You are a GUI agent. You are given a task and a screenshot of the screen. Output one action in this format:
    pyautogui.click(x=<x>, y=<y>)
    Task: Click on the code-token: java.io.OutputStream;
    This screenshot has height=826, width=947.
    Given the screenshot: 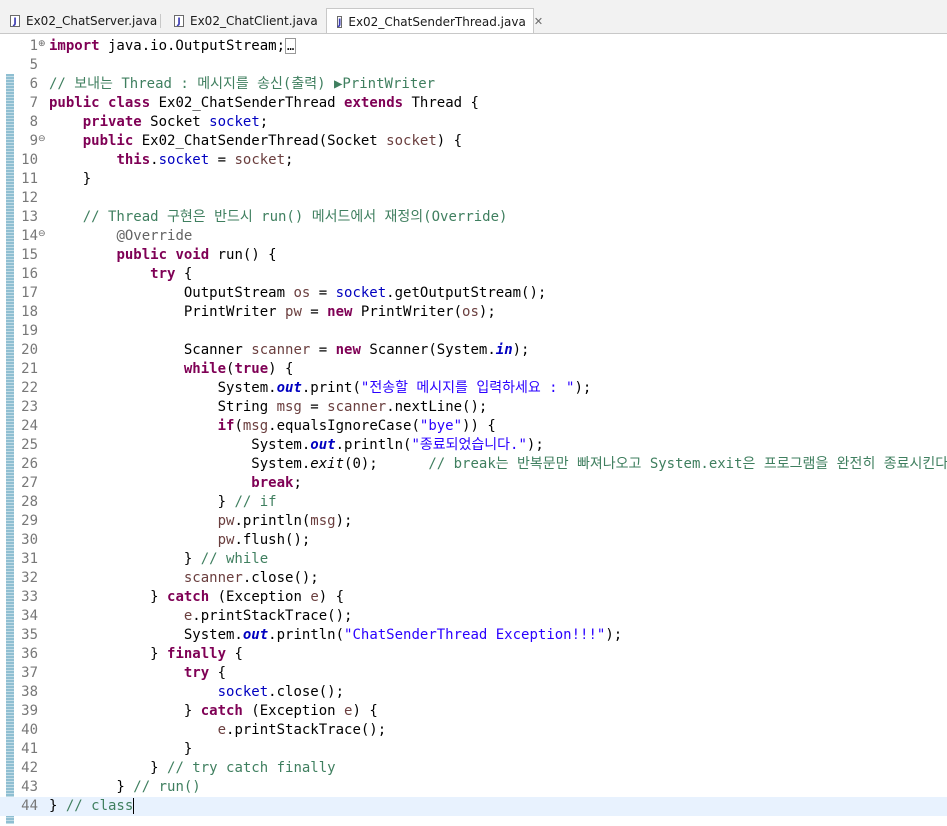 What is the action you would take?
    pyautogui.click(x=192, y=46)
    